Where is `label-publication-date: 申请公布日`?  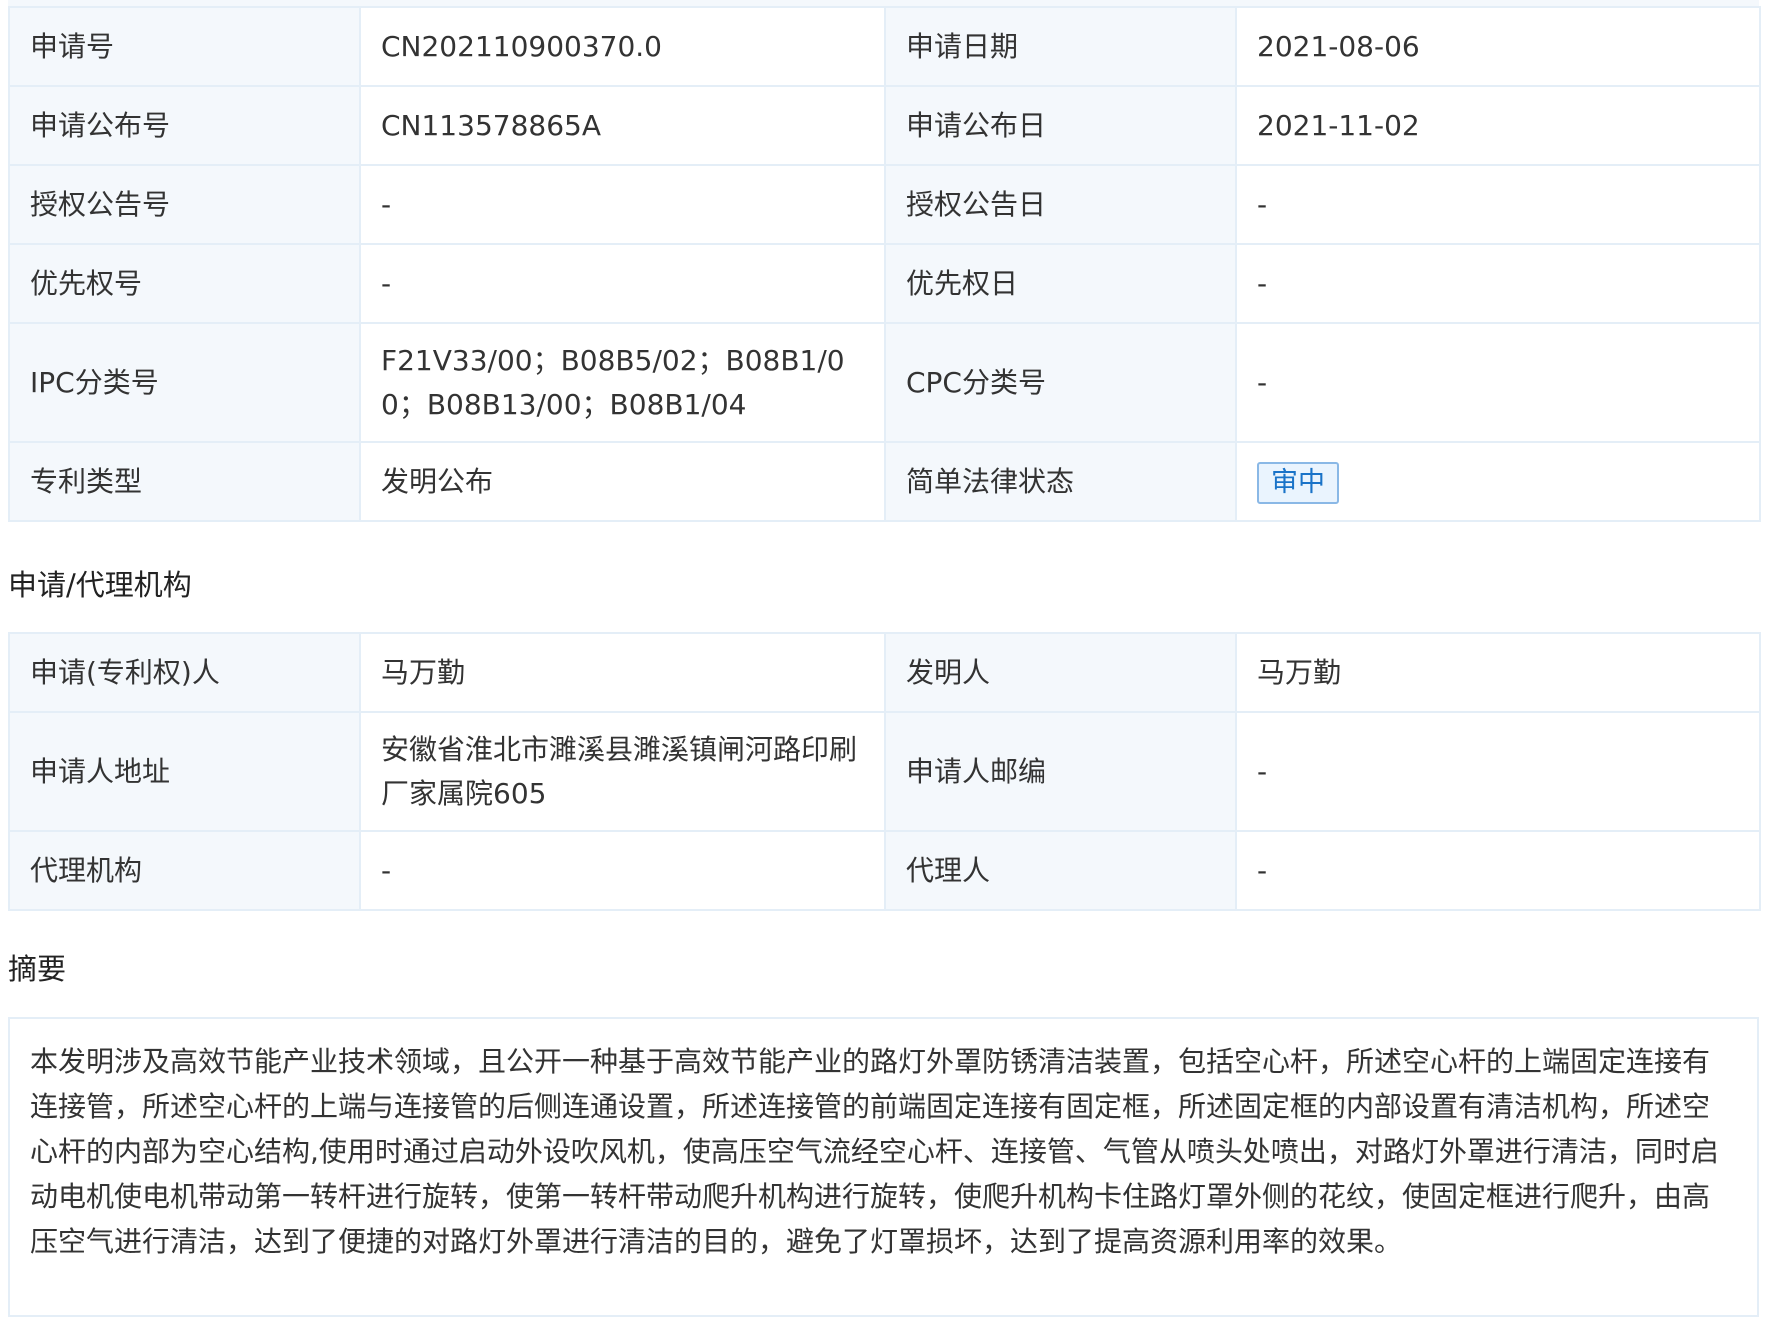 label-publication-date: 申请公布日 is located at coordinates (1060, 125).